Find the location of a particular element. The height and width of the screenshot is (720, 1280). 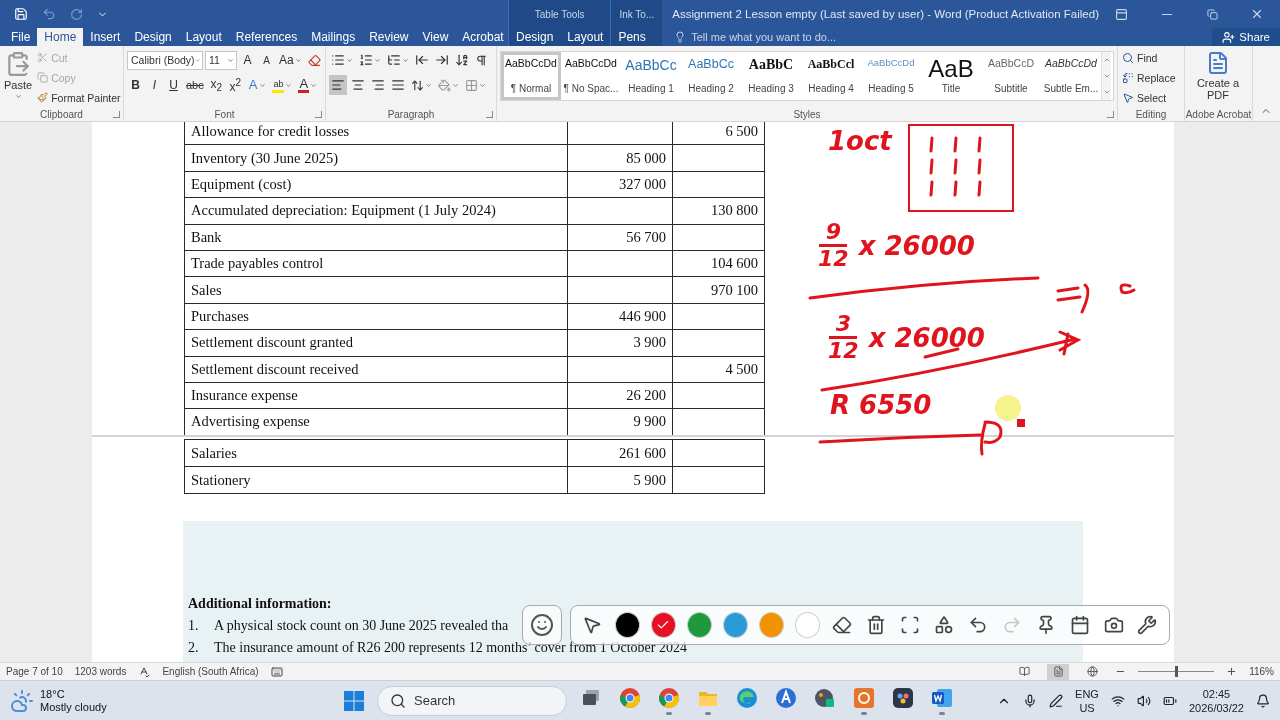

group-label: Paragraph is located at coordinates (411, 114).